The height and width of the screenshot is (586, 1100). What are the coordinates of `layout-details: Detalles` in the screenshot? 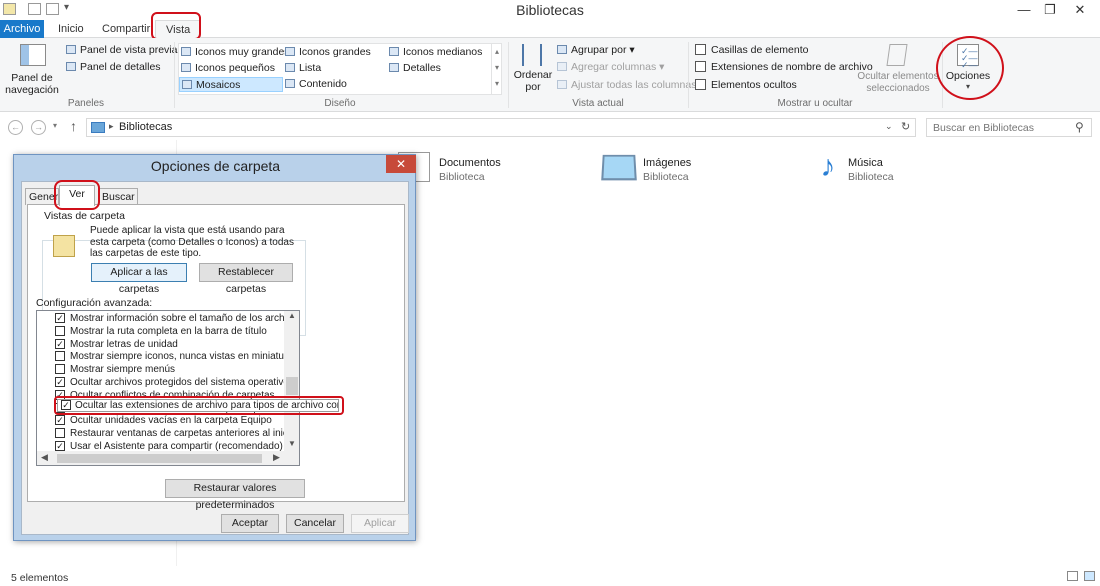 It's located at (415, 68).